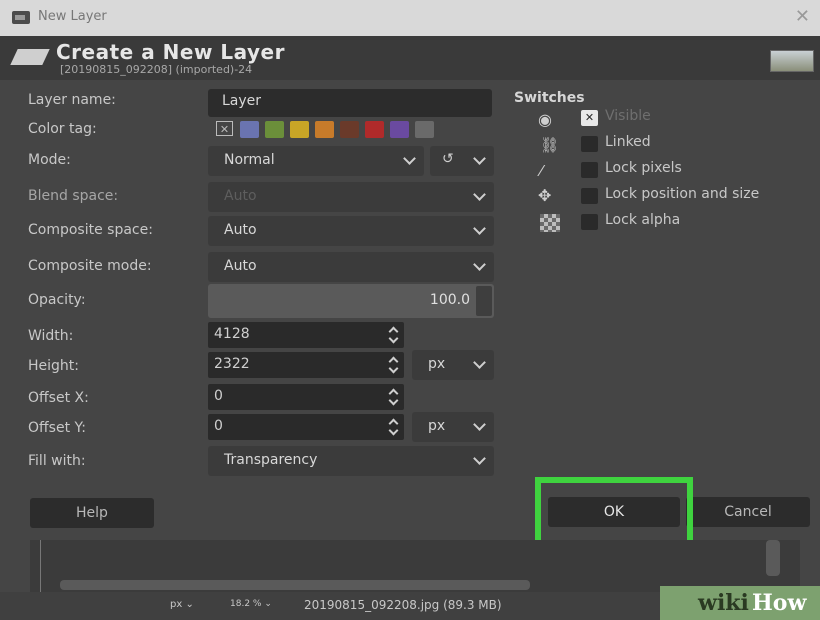 The image size is (820, 620). I want to click on height-input: 2322, so click(306, 365).